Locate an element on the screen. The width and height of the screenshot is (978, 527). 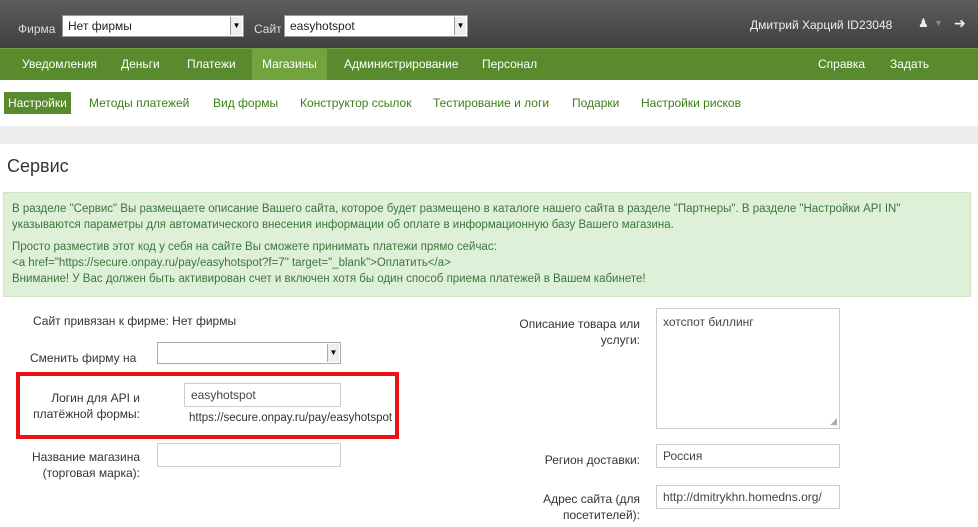
api-login-label: Логин для API и платёжной формы: is located at coordinates (85, 406).